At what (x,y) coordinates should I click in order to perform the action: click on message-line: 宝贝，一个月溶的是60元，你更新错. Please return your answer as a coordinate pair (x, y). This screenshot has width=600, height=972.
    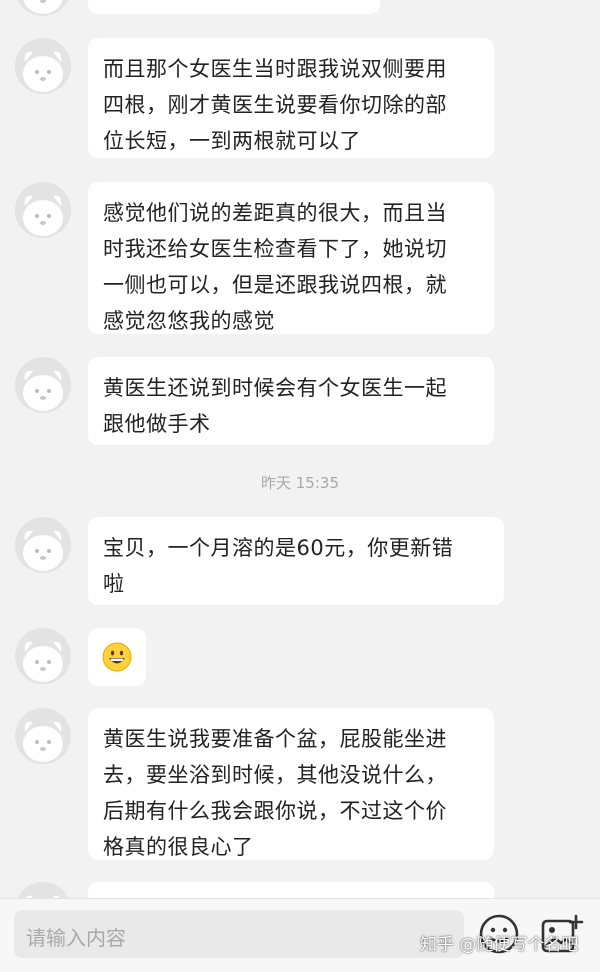
    Looking at the image, I should click on (278, 548).